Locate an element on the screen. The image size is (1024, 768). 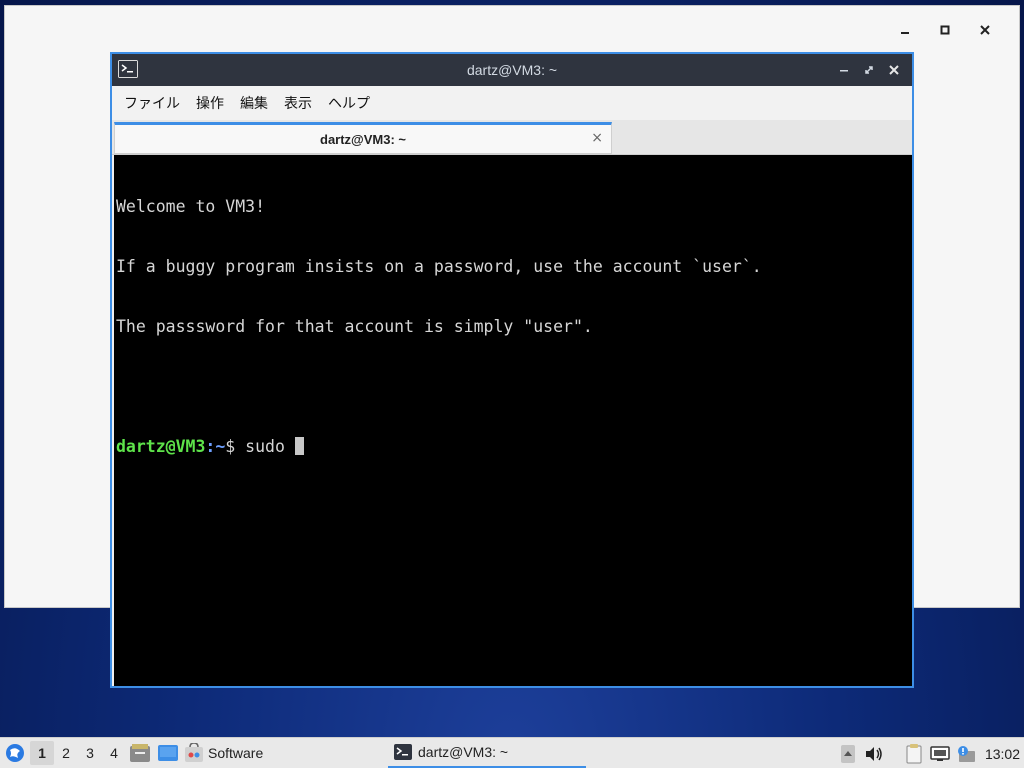
system-tray: 13:02 is located at coordinates (929, 753).